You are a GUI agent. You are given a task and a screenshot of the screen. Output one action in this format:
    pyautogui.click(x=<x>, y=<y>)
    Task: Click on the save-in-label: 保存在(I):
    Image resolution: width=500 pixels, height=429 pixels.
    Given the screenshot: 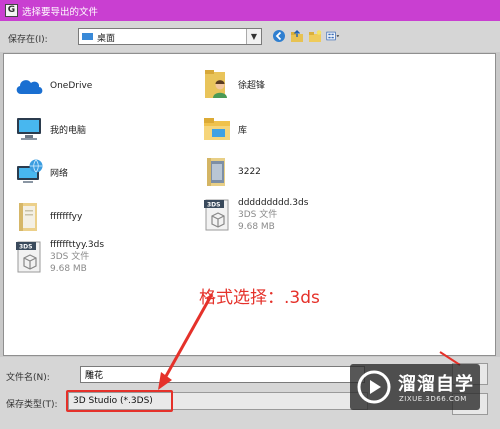 What is the action you would take?
    pyautogui.click(x=28, y=40)
    